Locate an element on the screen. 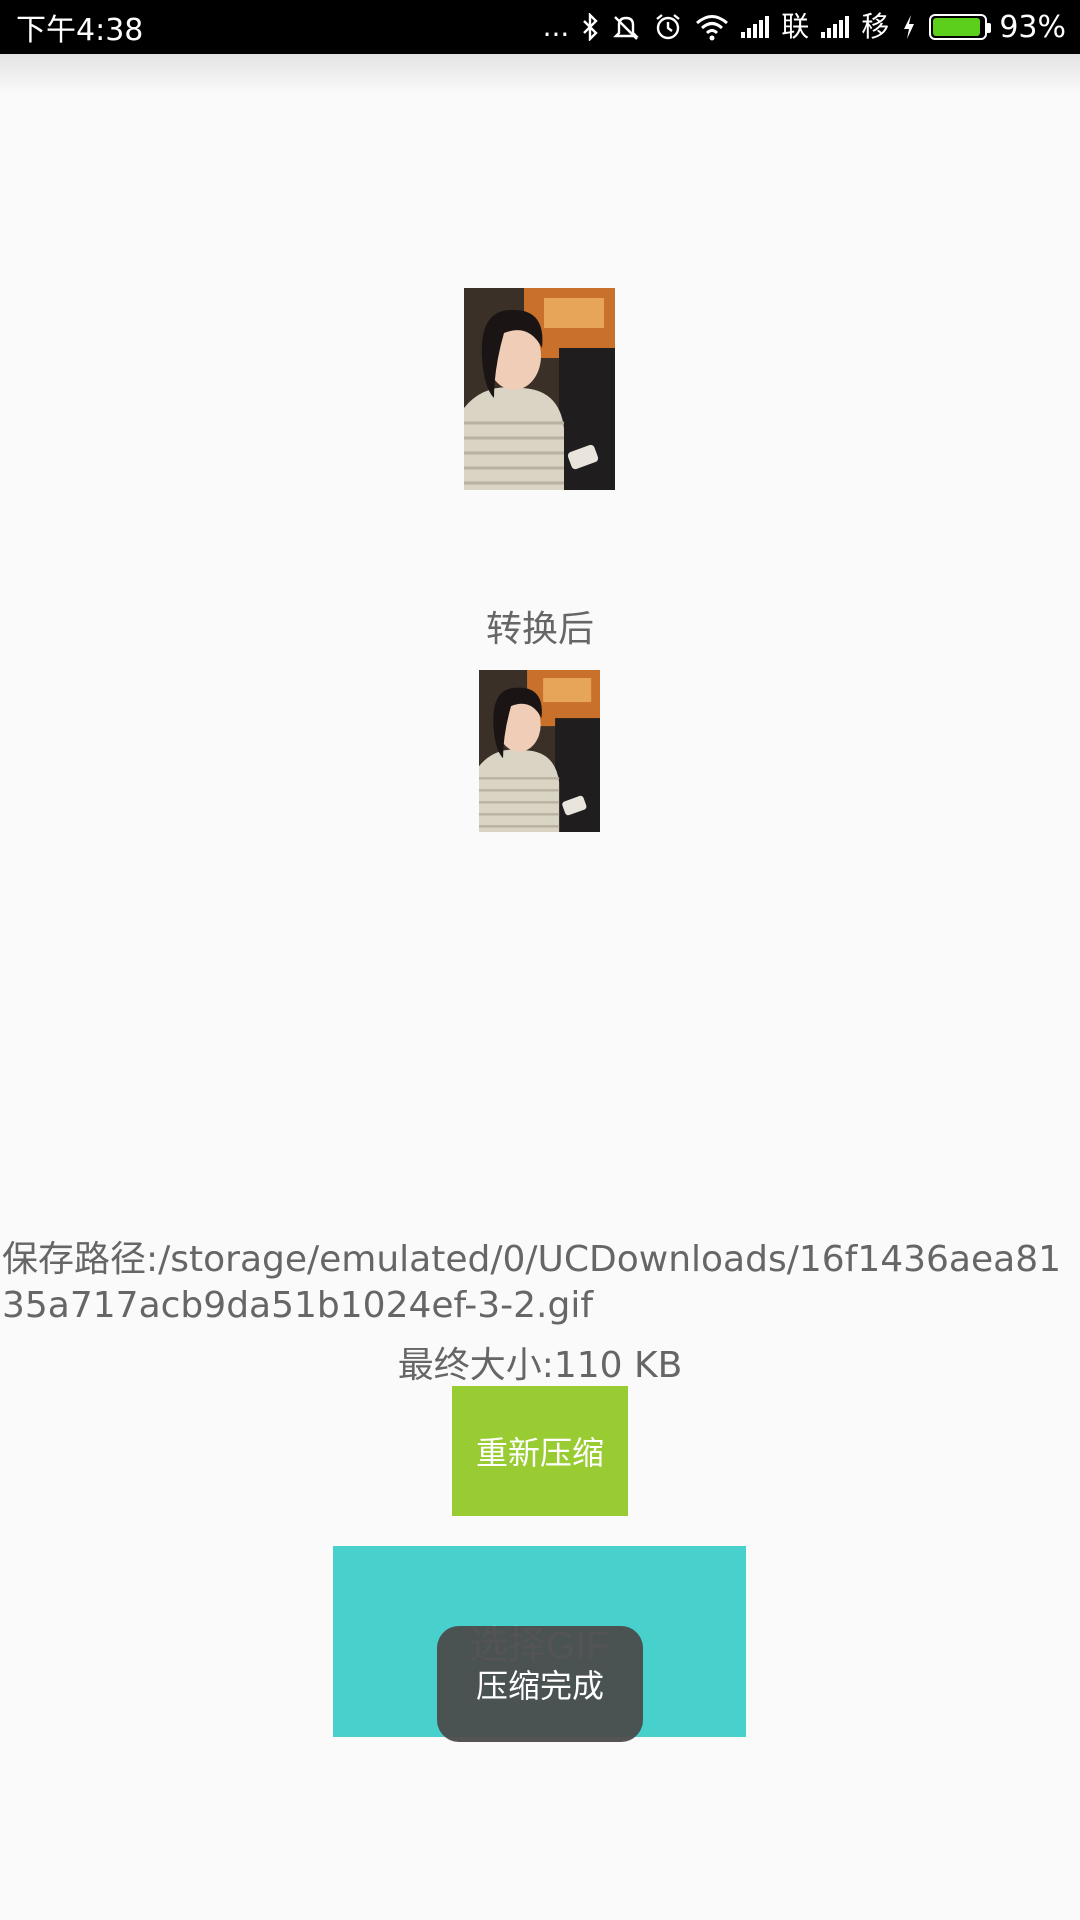 Image resolution: width=1080 pixels, height=1920 pixels. original-gif-image is located at coordinates (539, 389).